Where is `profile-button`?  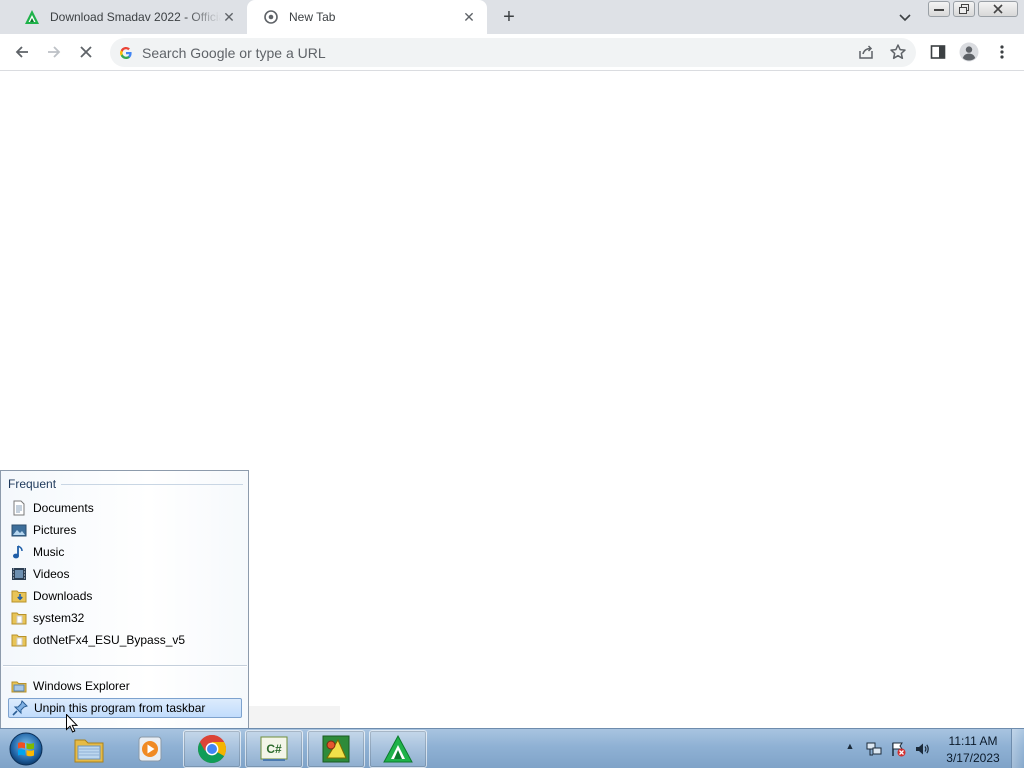 profile-button is located at coordinates (969, 52).